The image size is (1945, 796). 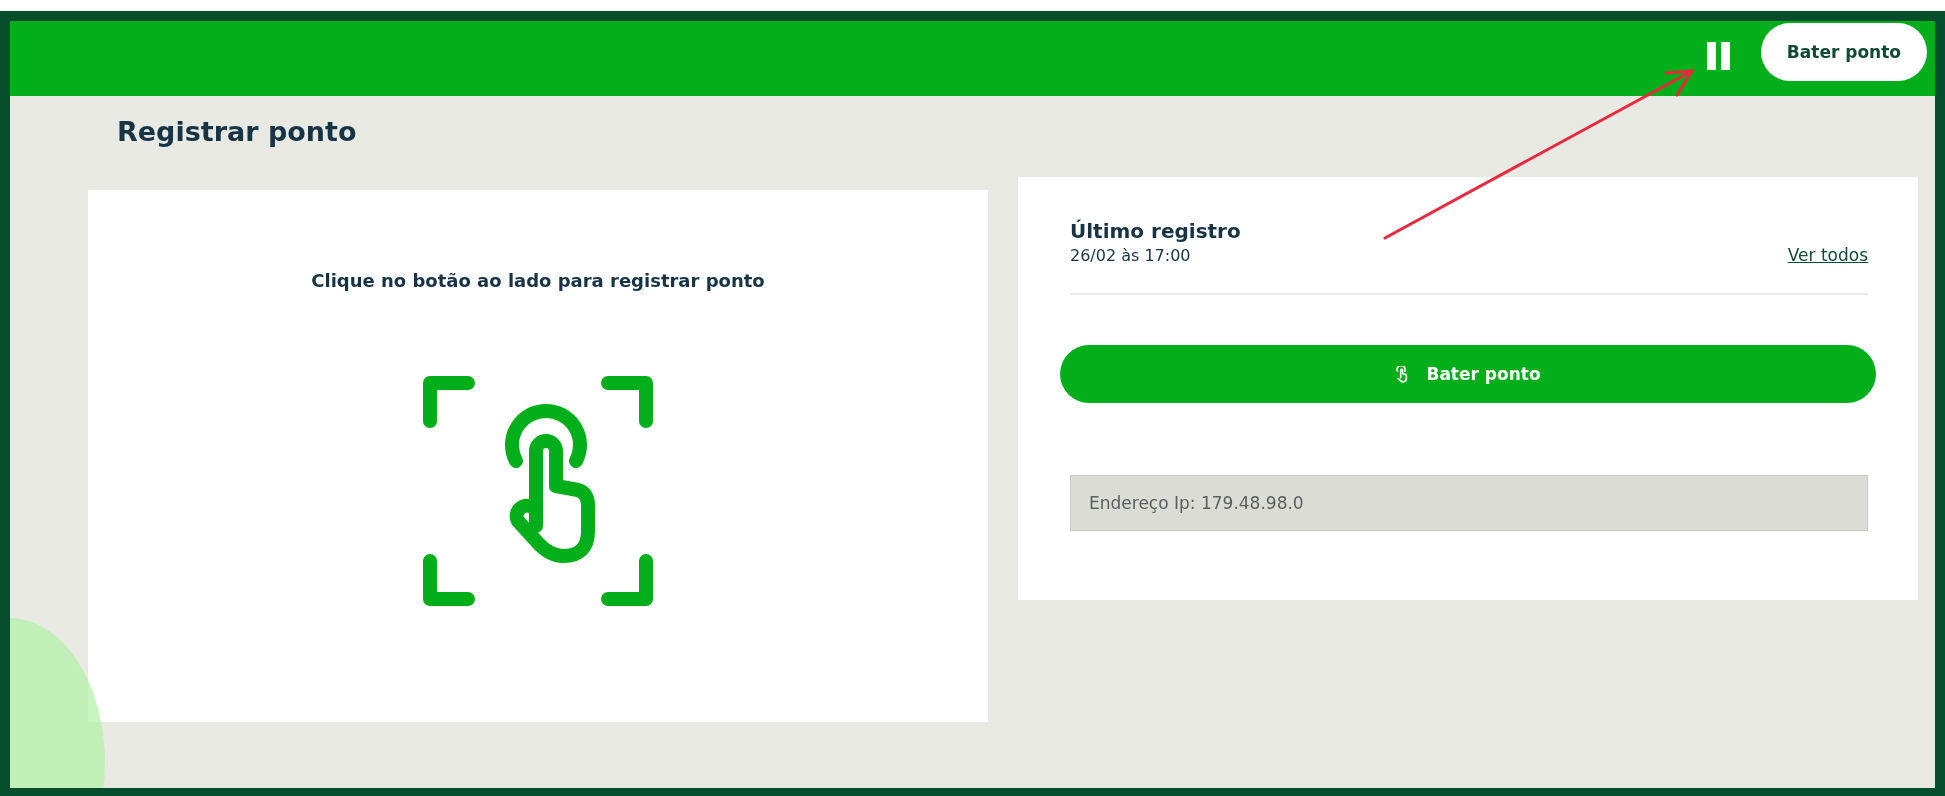 I want to click on last-record-time: 26/02 às 17:00, so click(x=1131, y=255).